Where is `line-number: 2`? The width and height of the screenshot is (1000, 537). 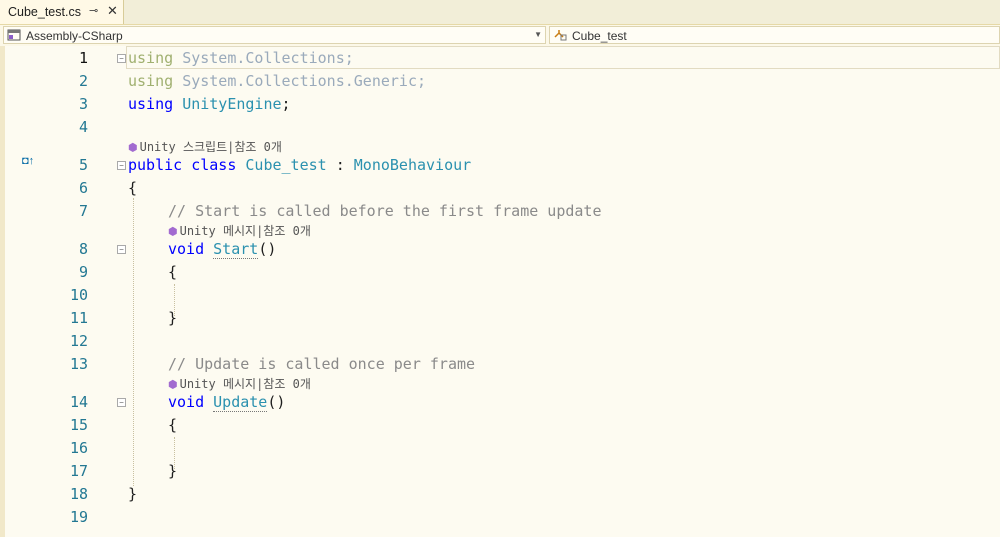
line-number: 2 is located at coordinates (83, 81).